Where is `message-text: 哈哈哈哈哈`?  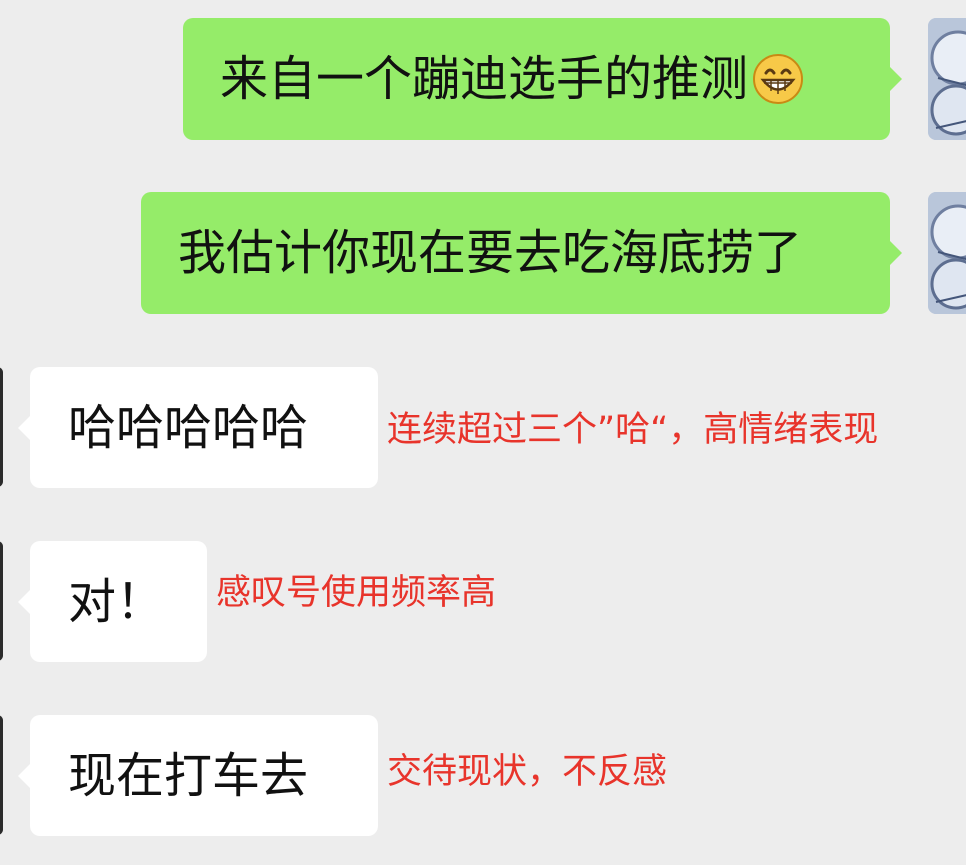
message-text: 哈哈哈哈哈 is located at coordinates (188, 427).